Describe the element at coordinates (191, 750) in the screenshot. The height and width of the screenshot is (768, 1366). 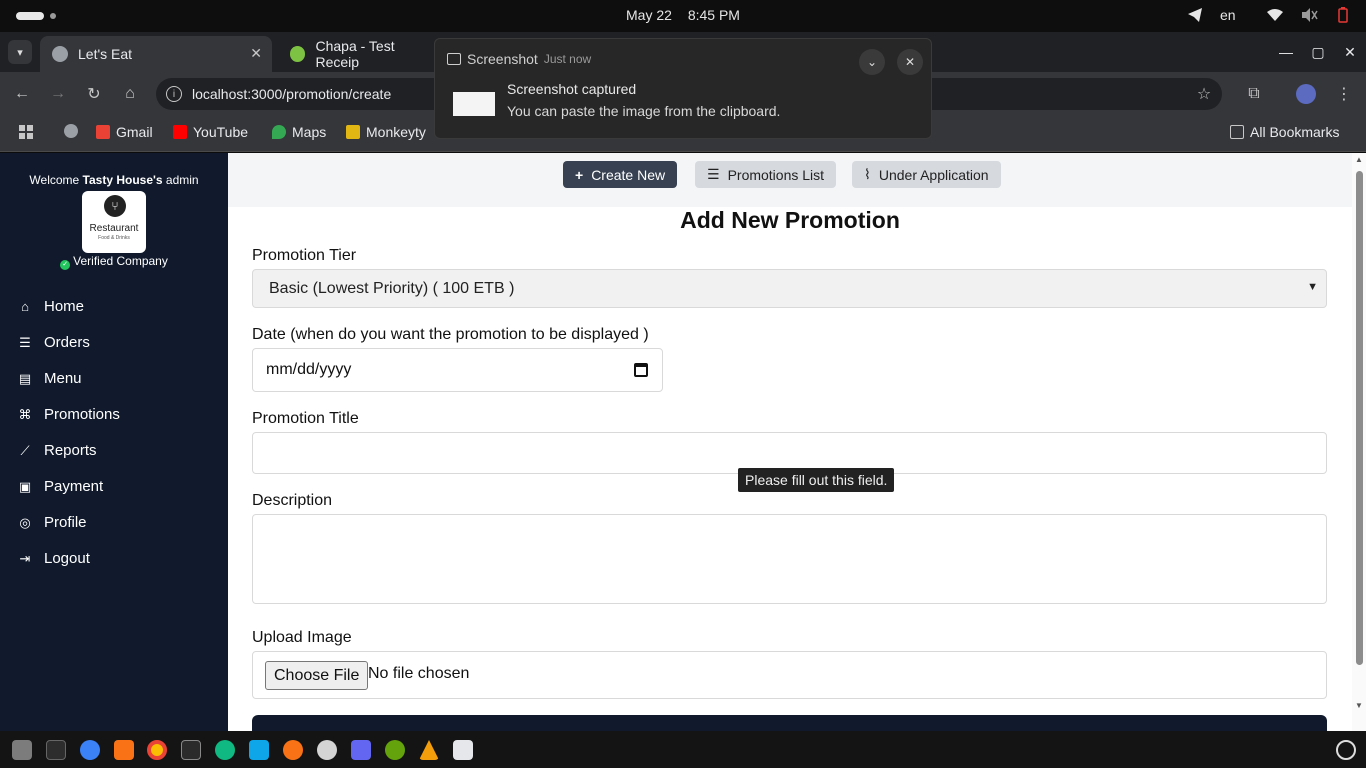
I see `terminal-icon` at that location.